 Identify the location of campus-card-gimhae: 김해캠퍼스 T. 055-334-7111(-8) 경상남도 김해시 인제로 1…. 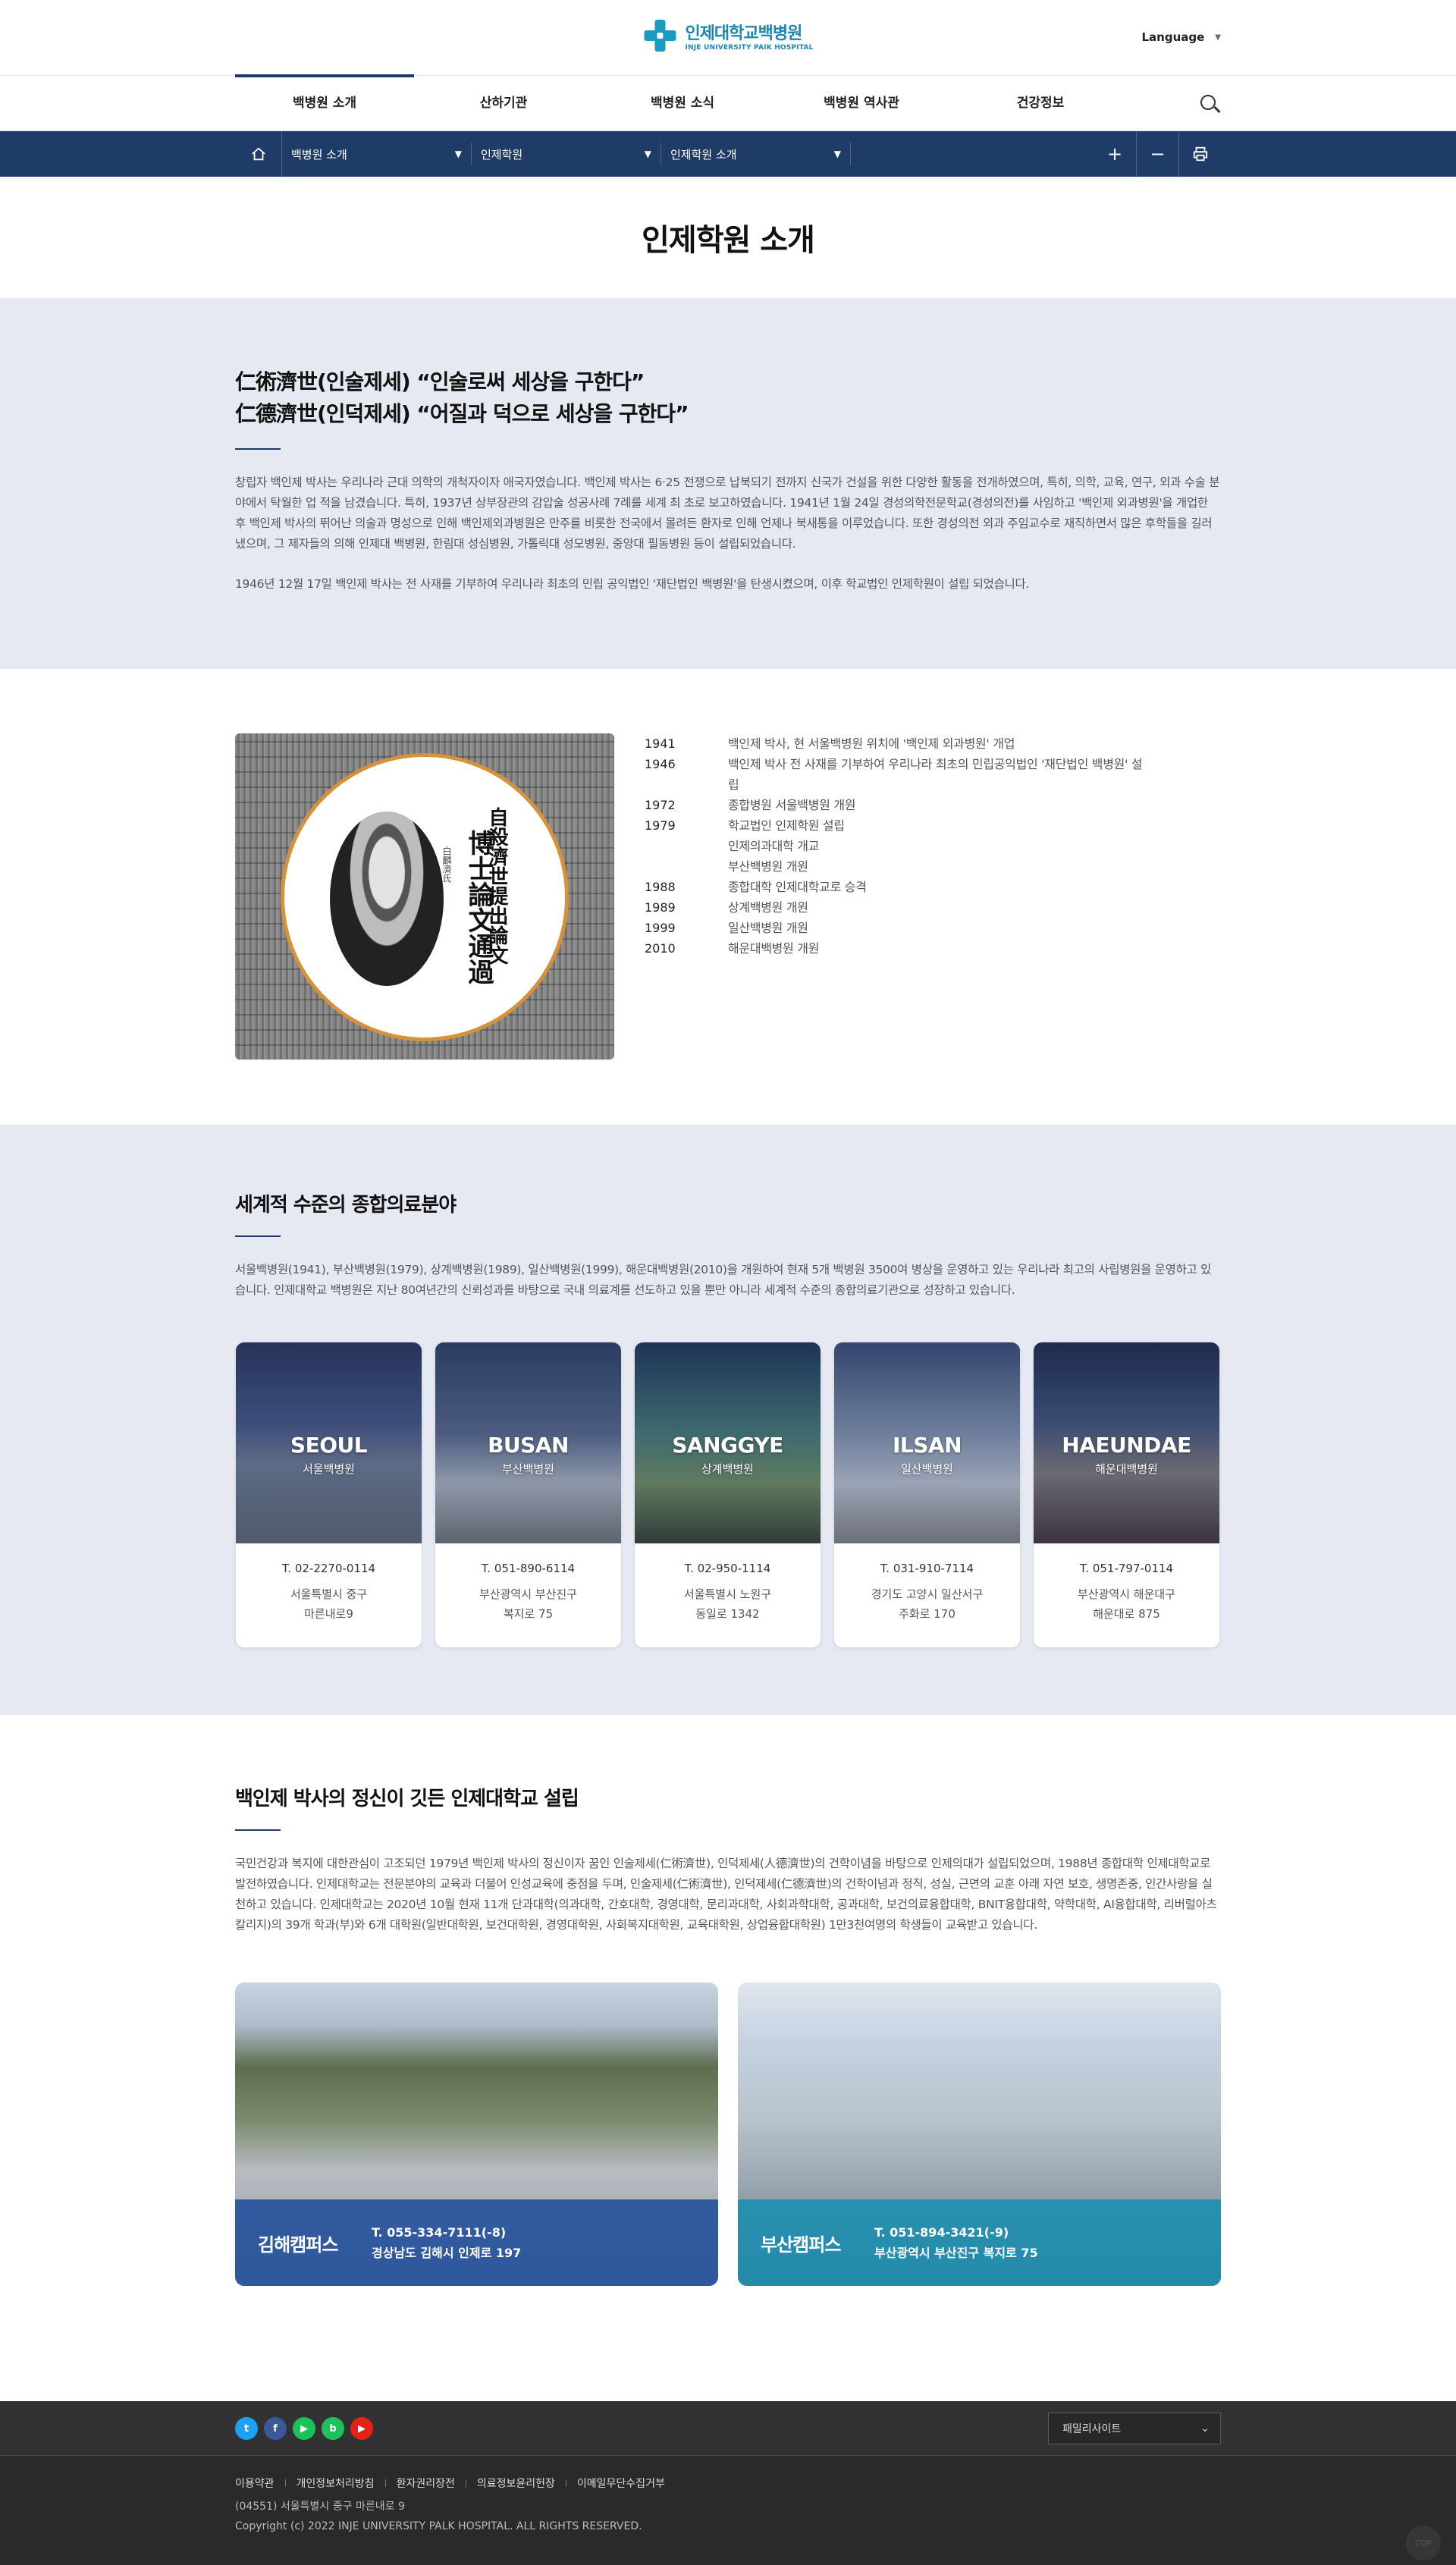
(476, 2134).